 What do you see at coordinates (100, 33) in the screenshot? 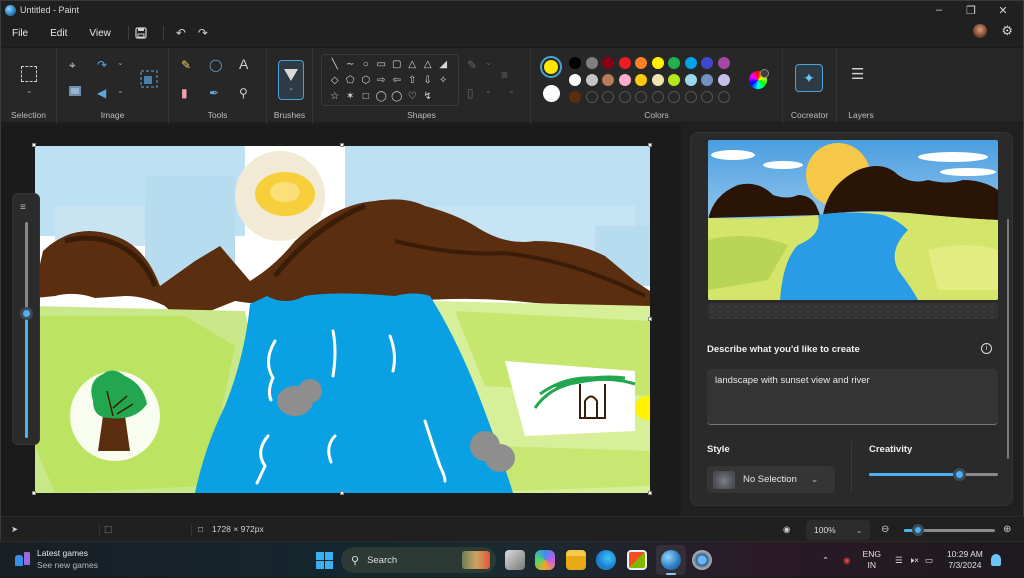
I see `menu-view: View` at bounding box center [100, 33].